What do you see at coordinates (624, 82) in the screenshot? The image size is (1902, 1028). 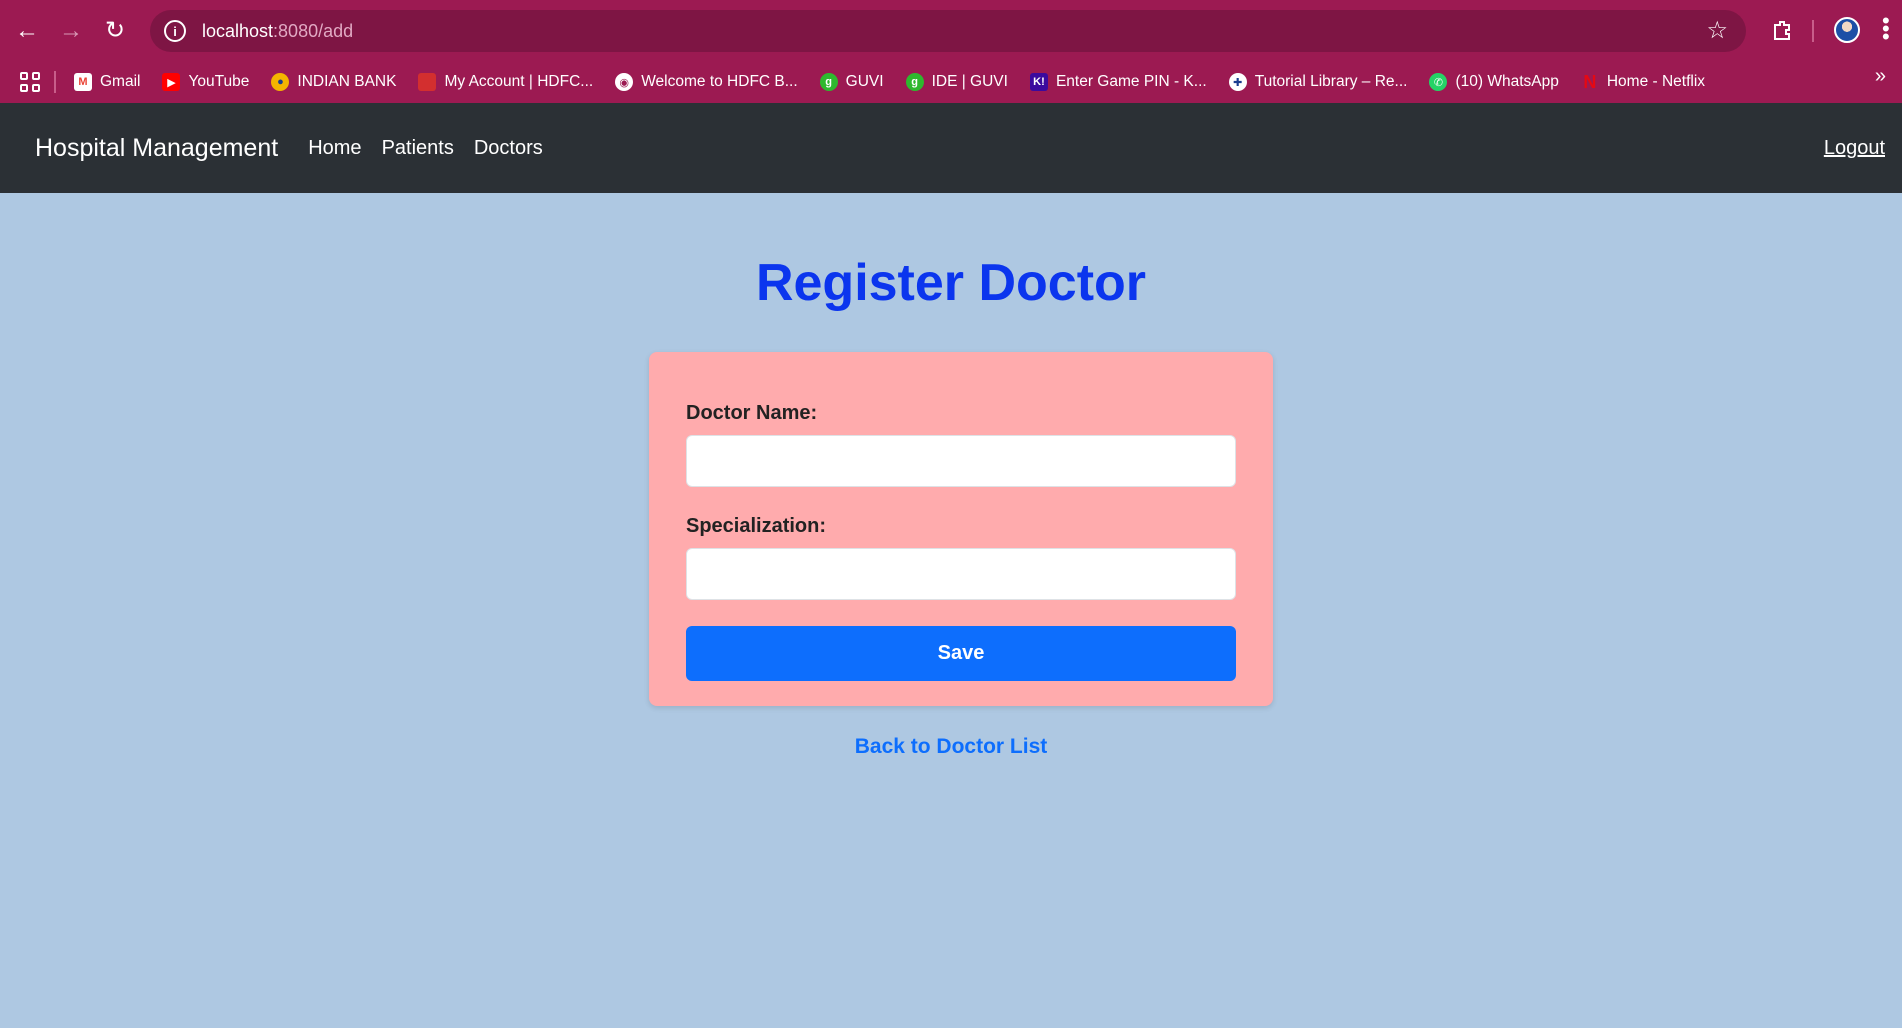 I see `globe-icon: ◉` at bounding box center [624, 82].